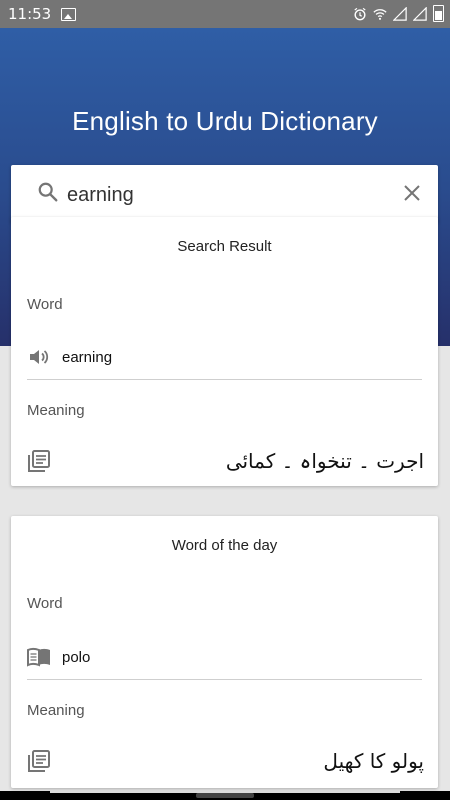 The width and height of the screenshot is (450, 800). What do you see at coordinates (30, 14) in the screenshot?
I see `status-time: 11:53` at bounding box center [30, 14].